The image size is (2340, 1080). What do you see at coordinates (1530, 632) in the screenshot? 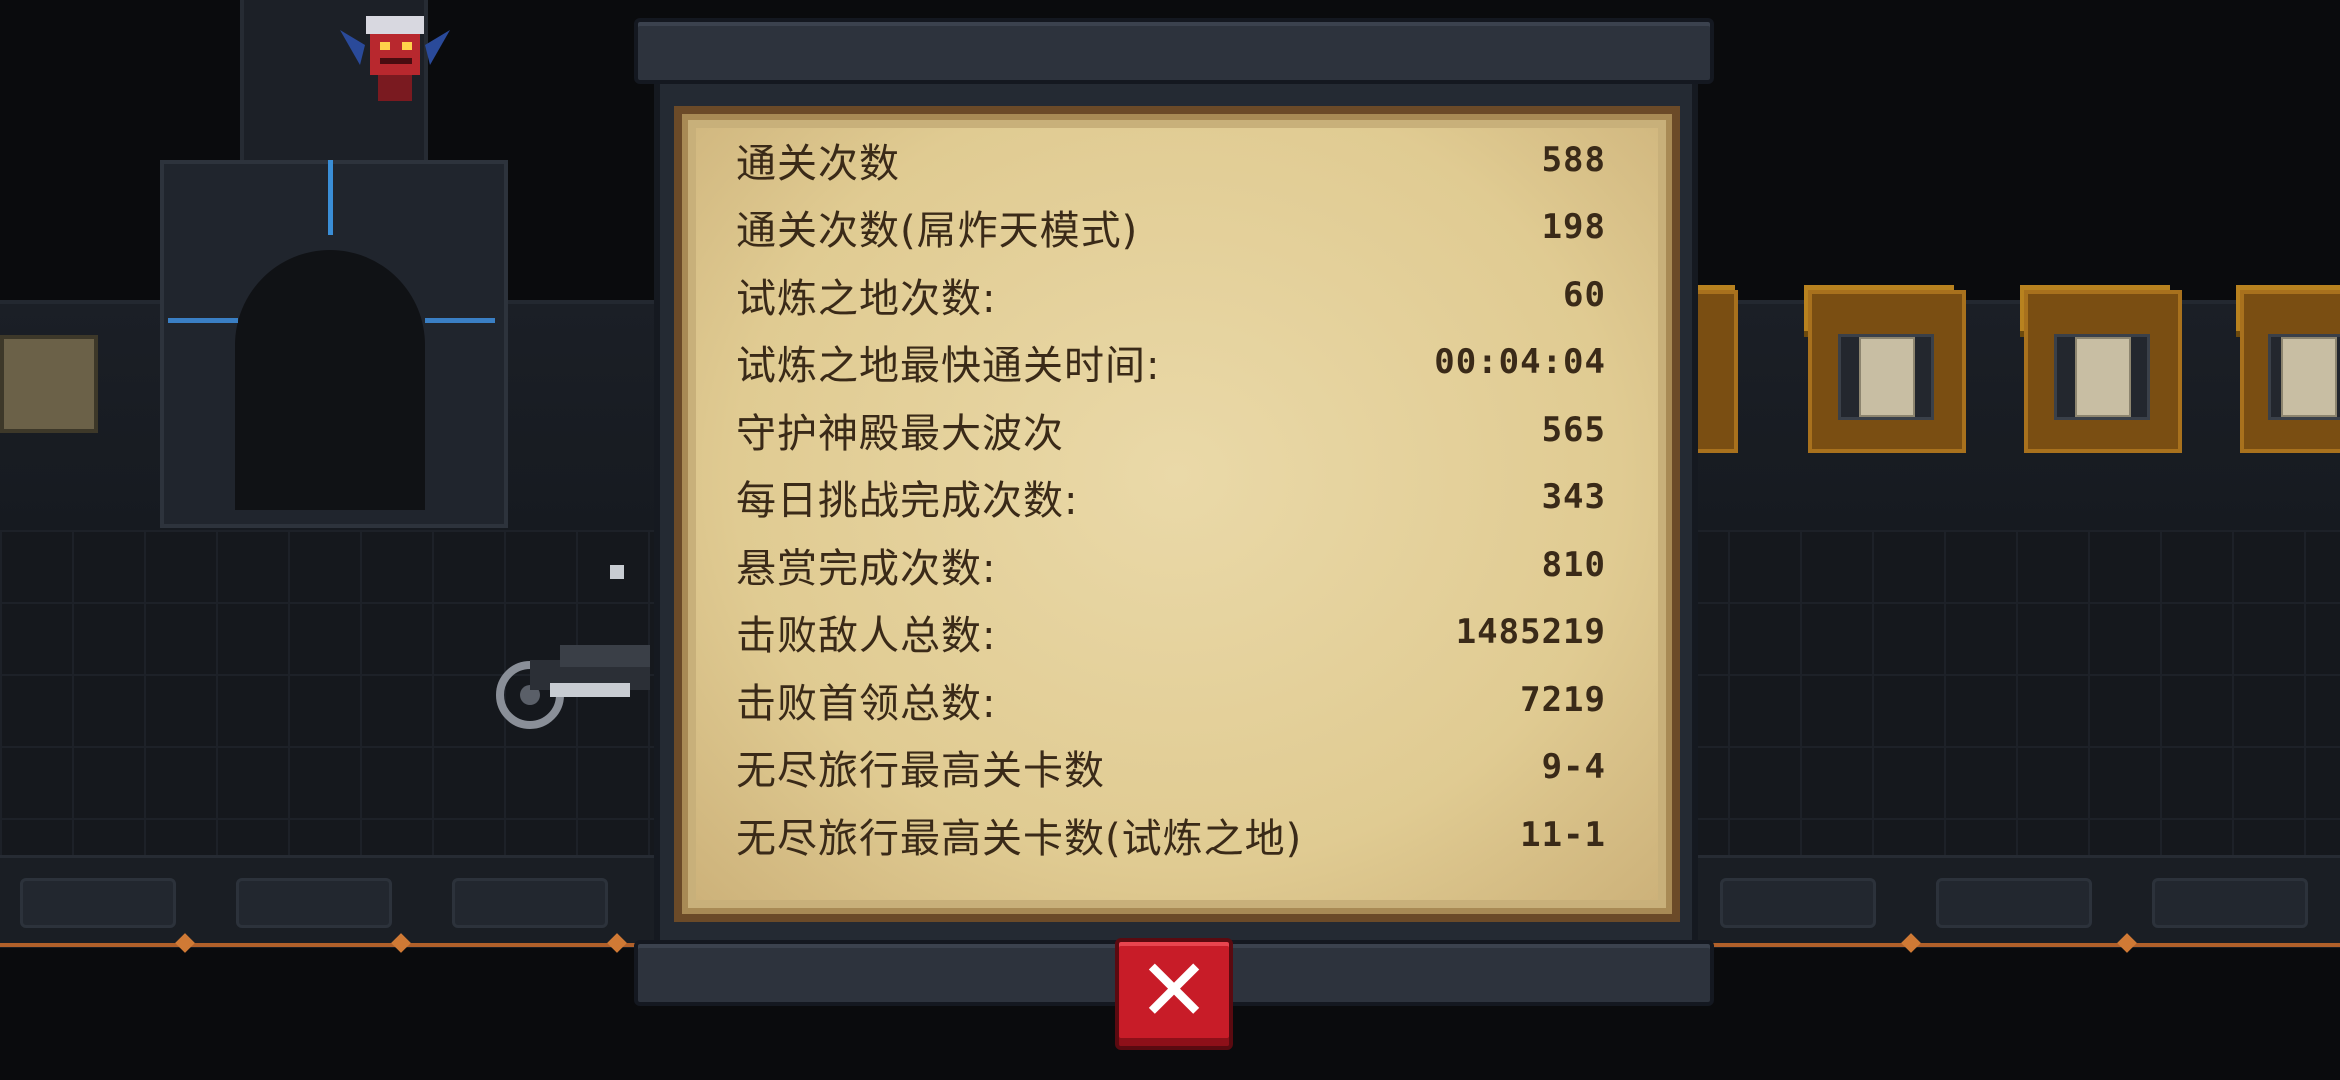
I see `stat-value: 1485219` at bounding box center [1530, 632].